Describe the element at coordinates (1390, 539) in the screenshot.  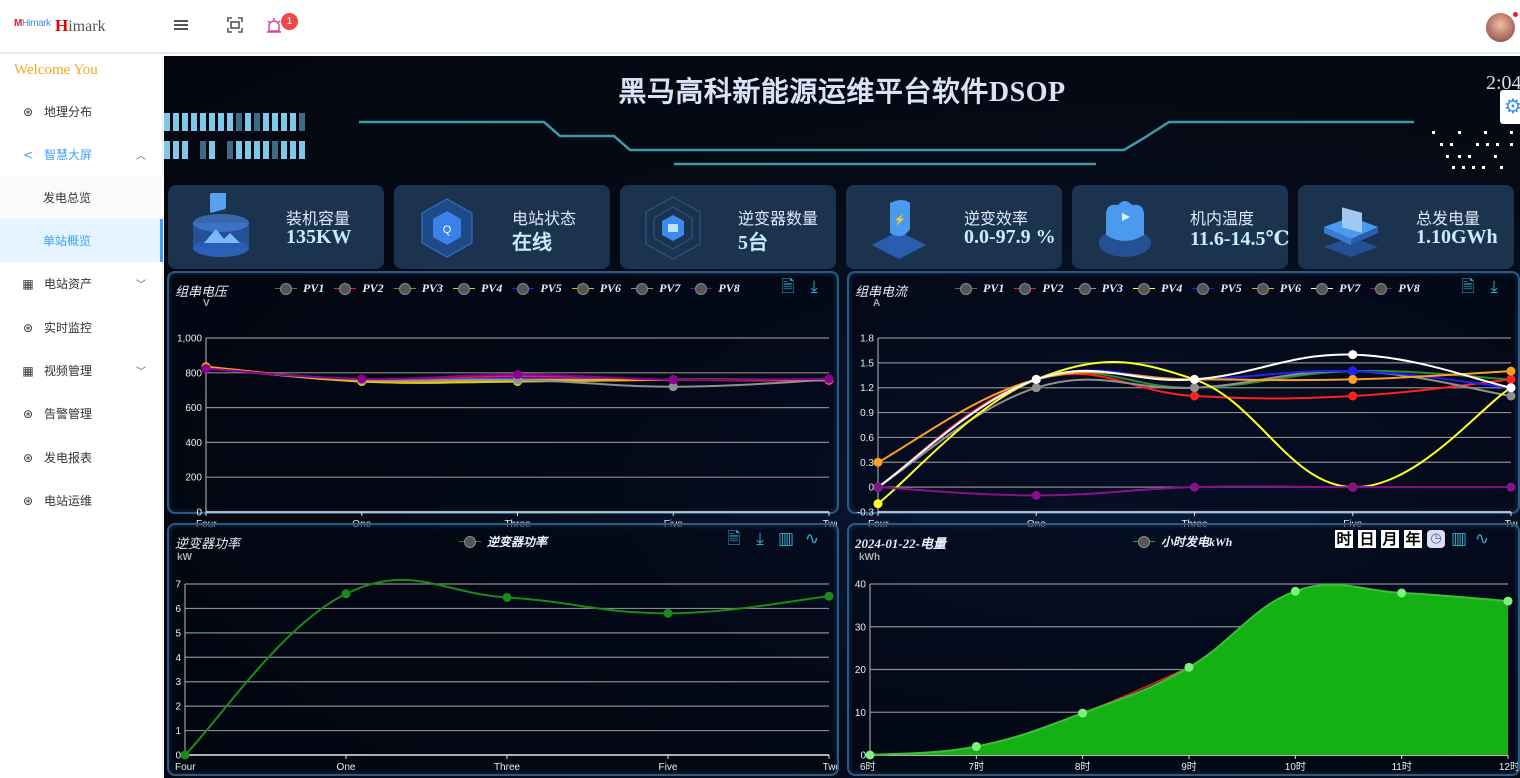
I see `month-button: 月` at that location.